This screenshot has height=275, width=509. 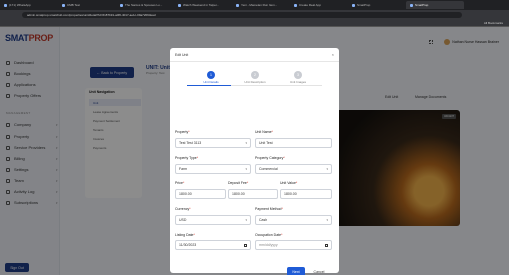 I want to click on step-label: Unit Images, so click(x=297, y=82).